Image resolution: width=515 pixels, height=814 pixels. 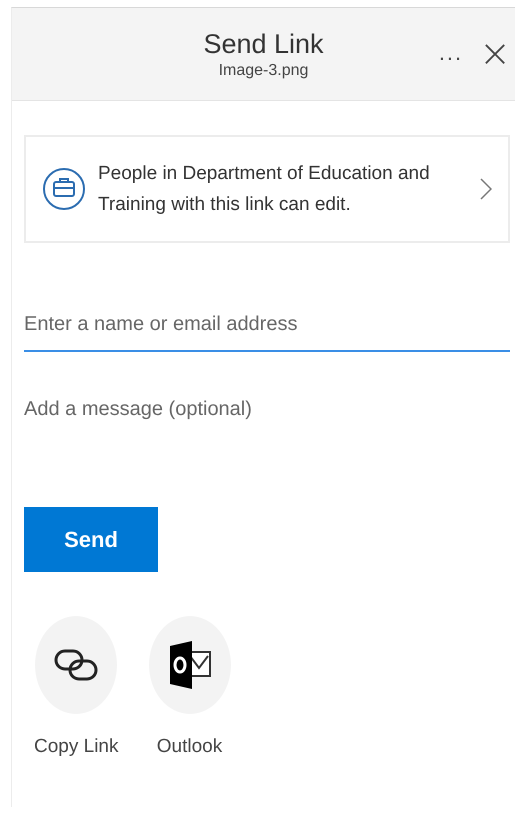 What do you see at coordinates (495, 53) in the screenshot?
I see `close-button: ×` at bounding box center [495, 53].